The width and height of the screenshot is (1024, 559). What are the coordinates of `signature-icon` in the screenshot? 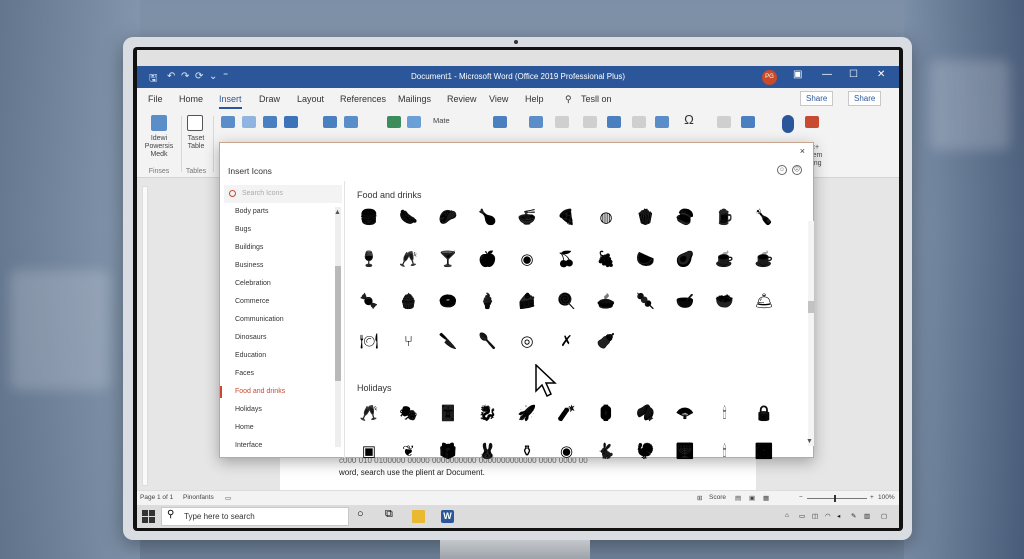 It's located at (724, 122).